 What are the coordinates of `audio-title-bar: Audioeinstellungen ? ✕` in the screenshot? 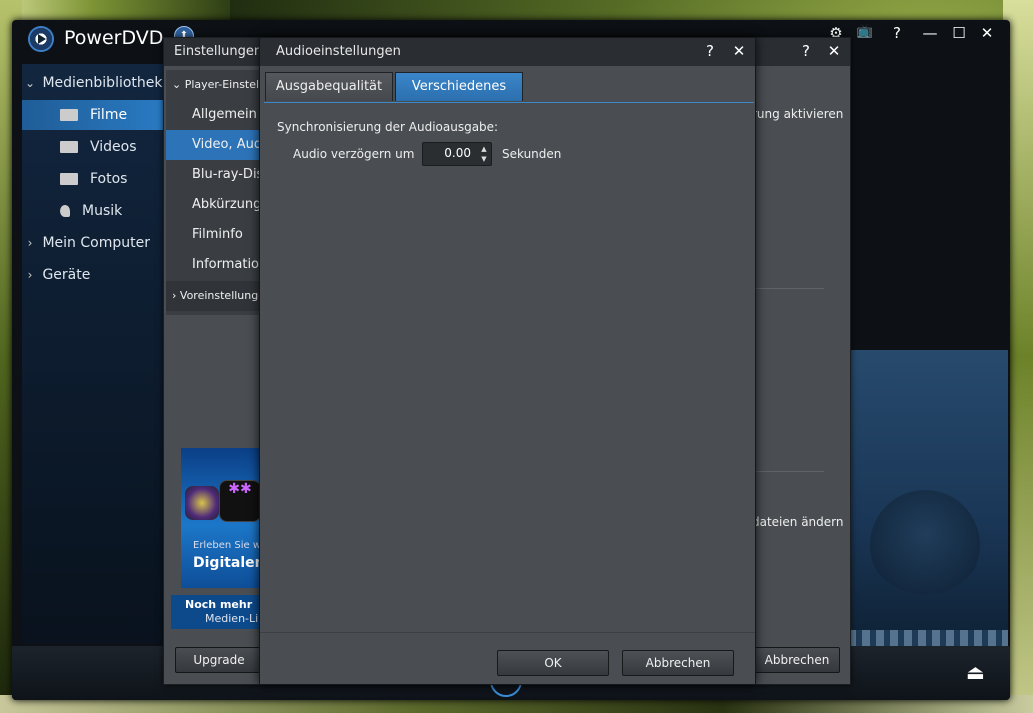 It's located at (507, 52).